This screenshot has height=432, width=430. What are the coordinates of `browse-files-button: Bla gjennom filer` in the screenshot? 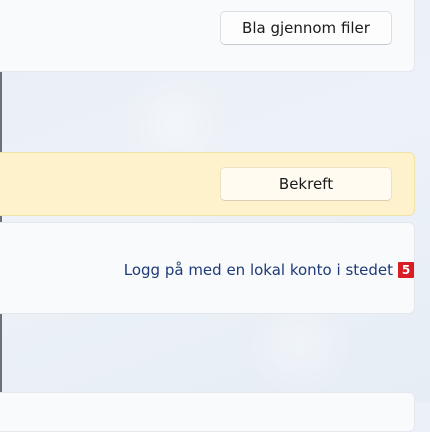 It's located at (306, 28).